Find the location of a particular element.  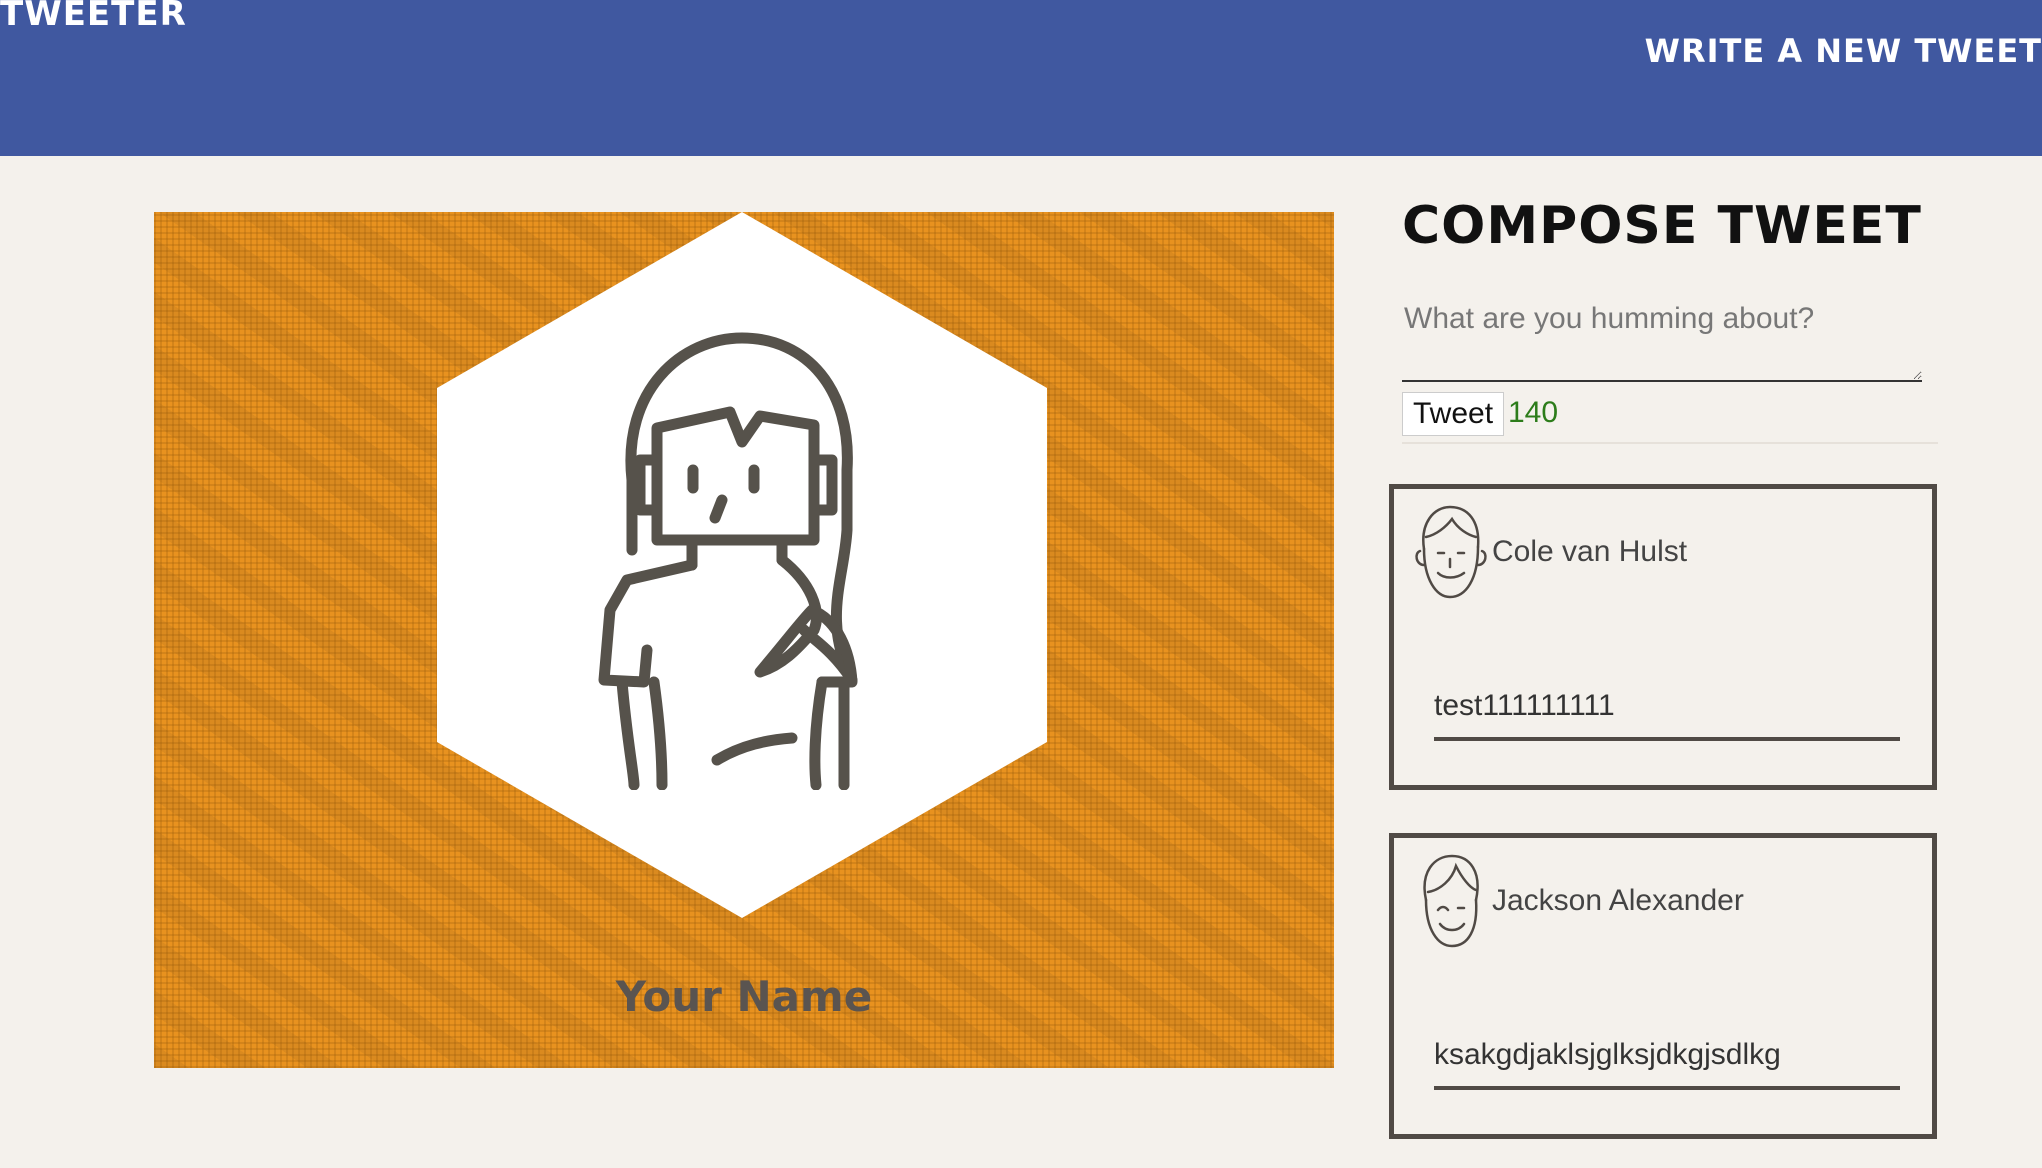

tweet-text: ksakgdjaklsjglksjdkgjsdlkg is located at coordinates (1667, 1064).